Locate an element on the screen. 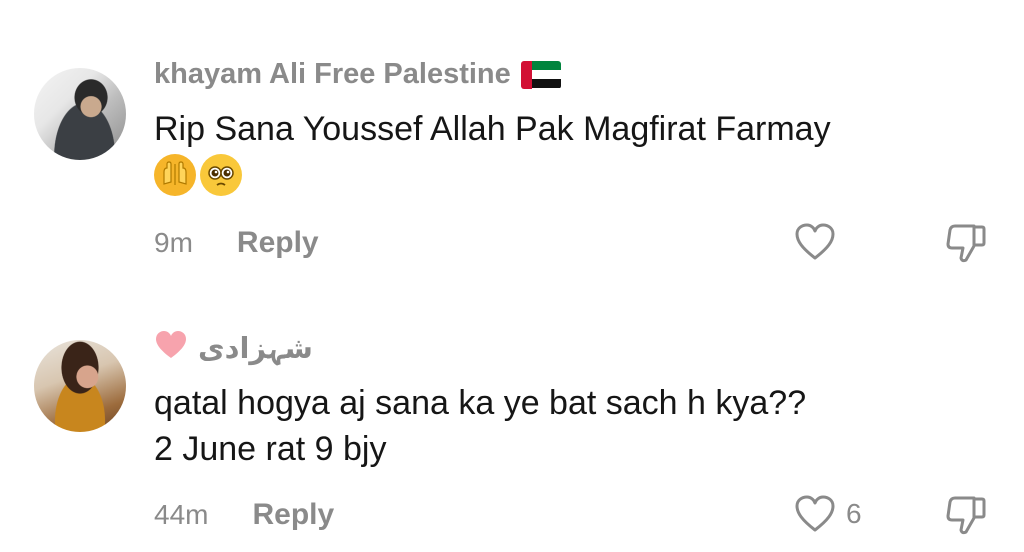 This screenshot has width=1024, height=552. comment-meta: 9m Reply is located at coordinates (236, 243).